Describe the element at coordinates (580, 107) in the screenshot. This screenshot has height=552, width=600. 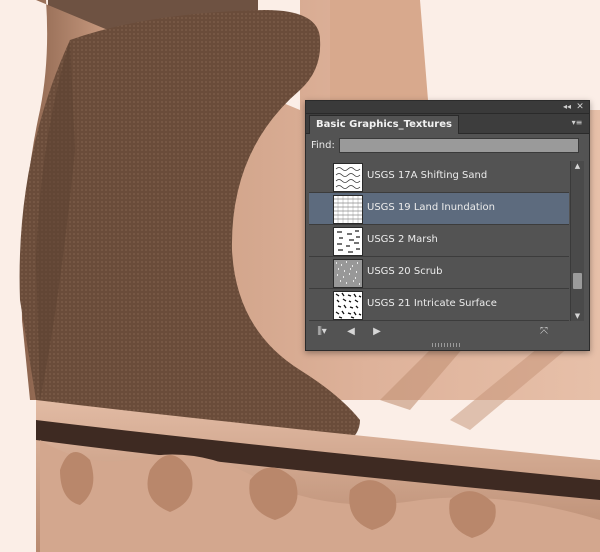
I see `close-icon: ✕` at that location.